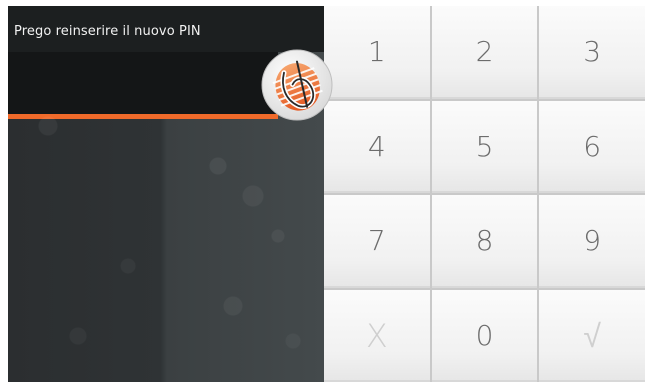 Image resolution: width=651 pixels, height=388 pixels. Describe the element at coordinates (377, 146) in the screenshot. I see `key-4: 4` at that location.